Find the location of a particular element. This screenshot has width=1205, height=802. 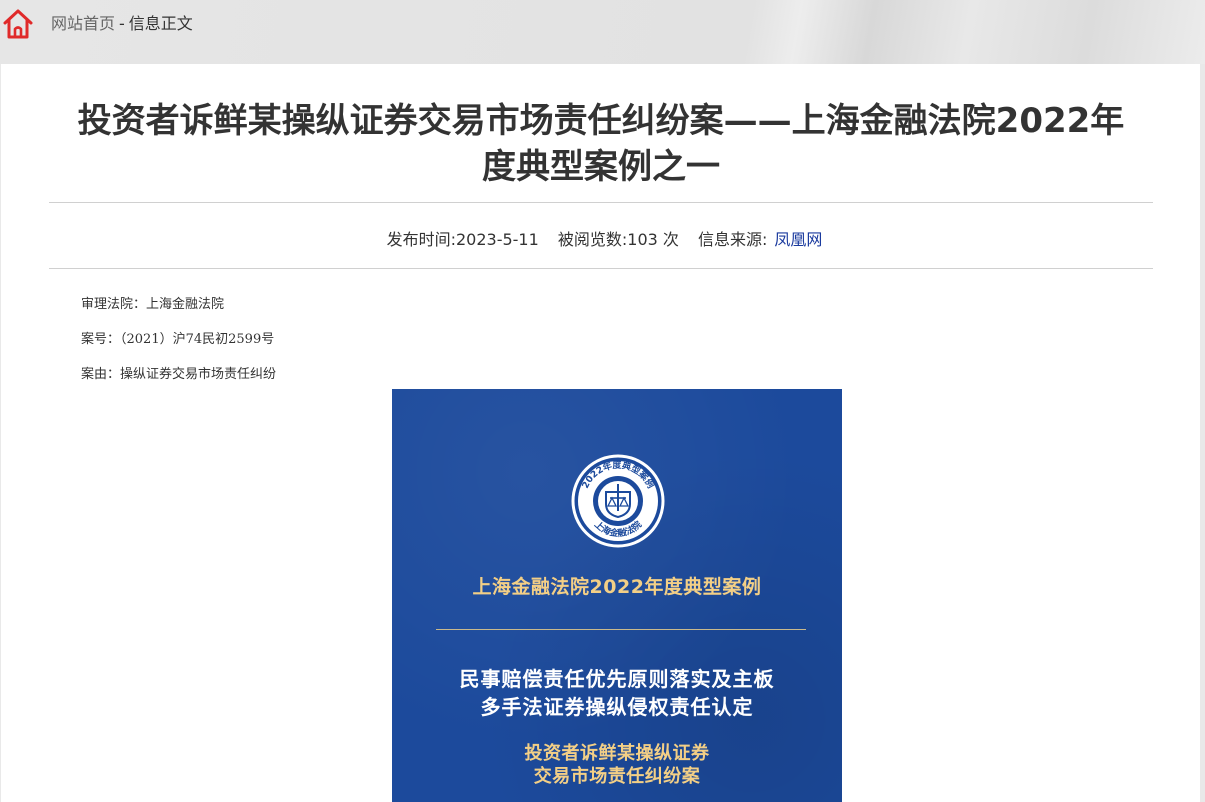

article-title: 投资者诉鲜某操纵证券交易市场责任纠纷案——上海金融法院2022年 度典型案例之一 is located at coordinates (601, 144).